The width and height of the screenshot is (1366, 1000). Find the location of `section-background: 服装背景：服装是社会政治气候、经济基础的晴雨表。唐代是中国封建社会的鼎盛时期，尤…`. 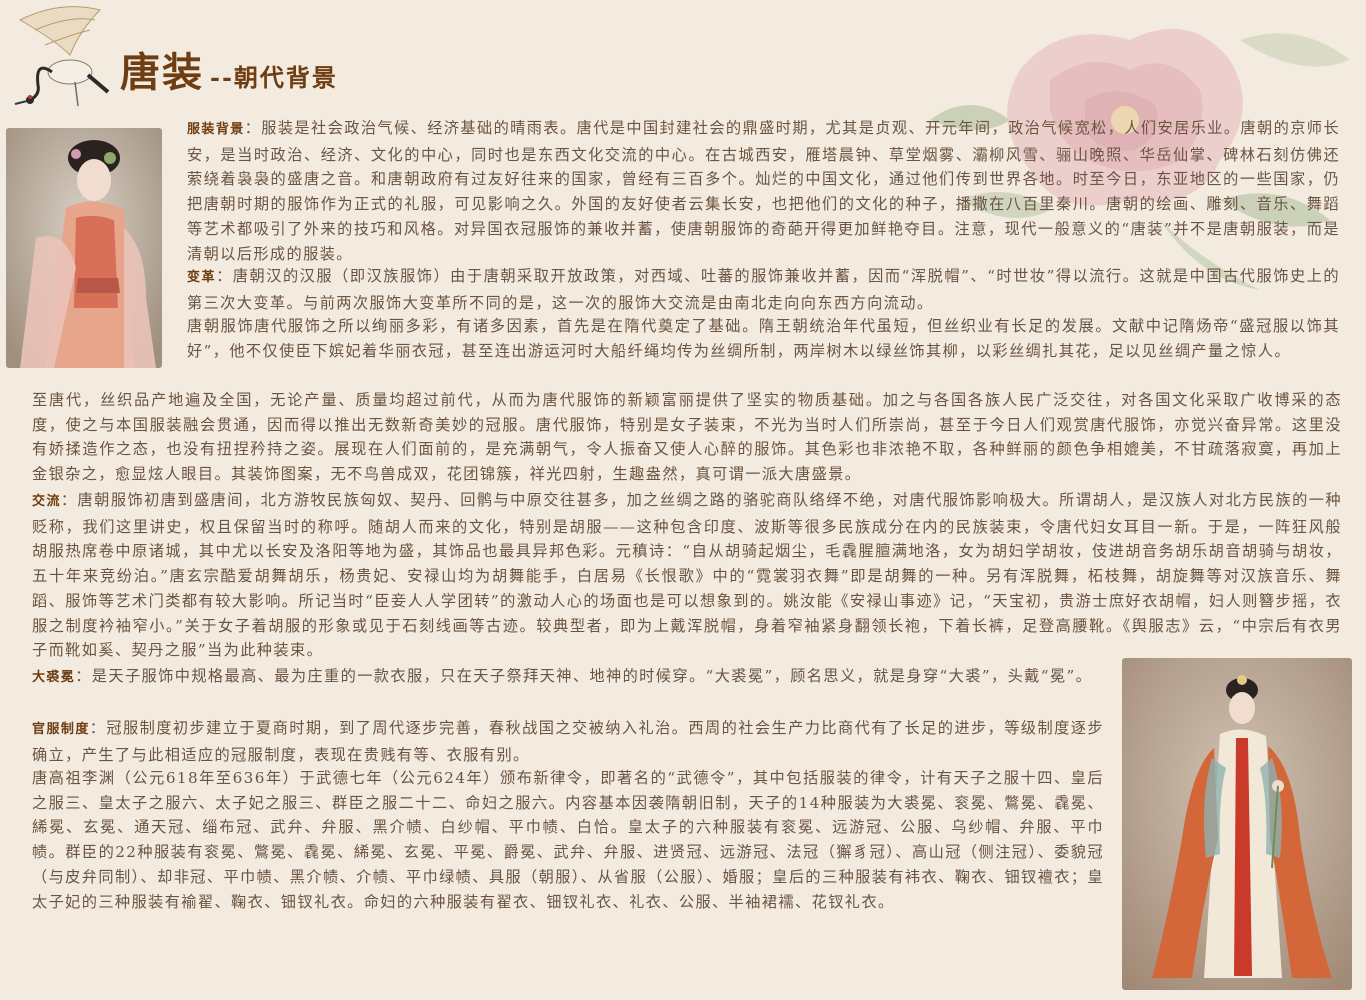

section-background: 服装背景：服装是社会政治气候、经济基础的晴雨表。唐代是中国封建社会的鼎盛时期，尤… is located at coordinates (763, 191).